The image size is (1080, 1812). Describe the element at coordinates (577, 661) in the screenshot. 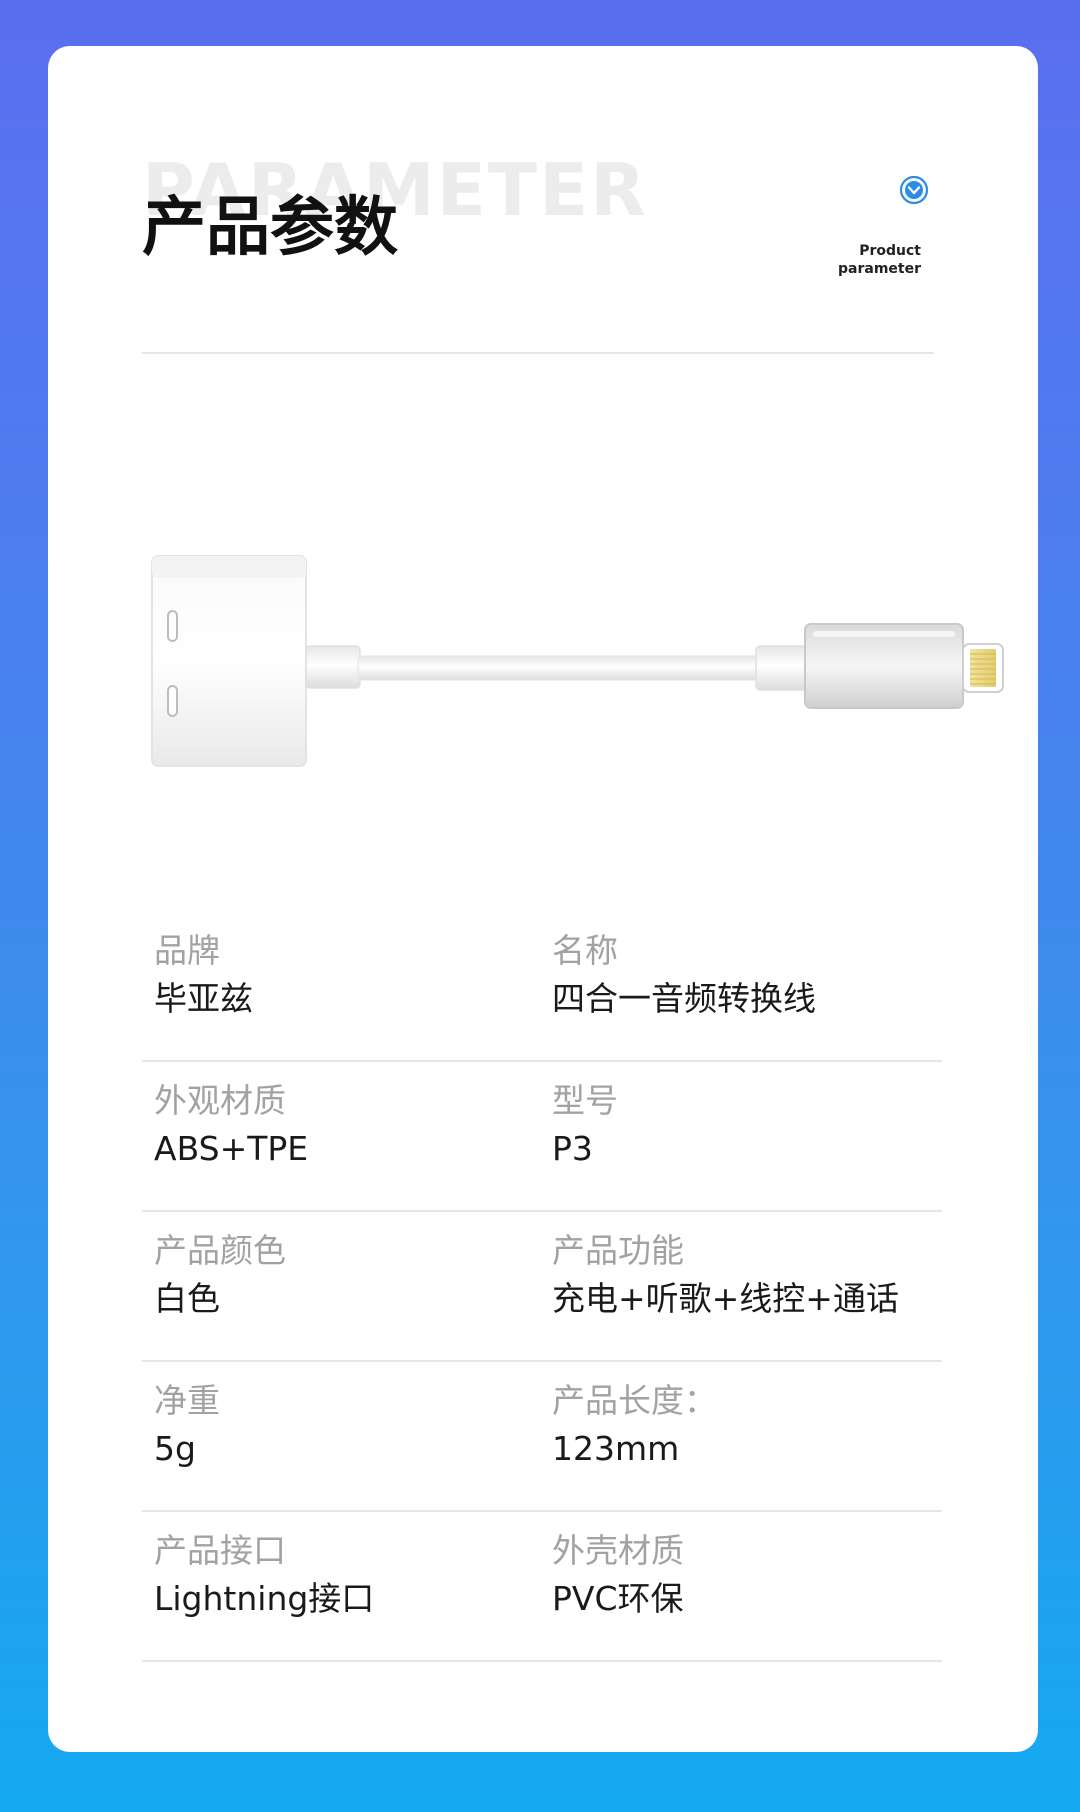

I see `product-image` at that location.